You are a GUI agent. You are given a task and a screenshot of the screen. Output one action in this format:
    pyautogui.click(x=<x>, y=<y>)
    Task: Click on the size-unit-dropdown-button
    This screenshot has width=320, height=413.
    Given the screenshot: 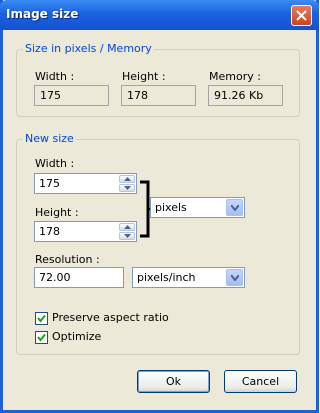 What is the action you would take?
    pyautogui.click(x=234, y=207)
    